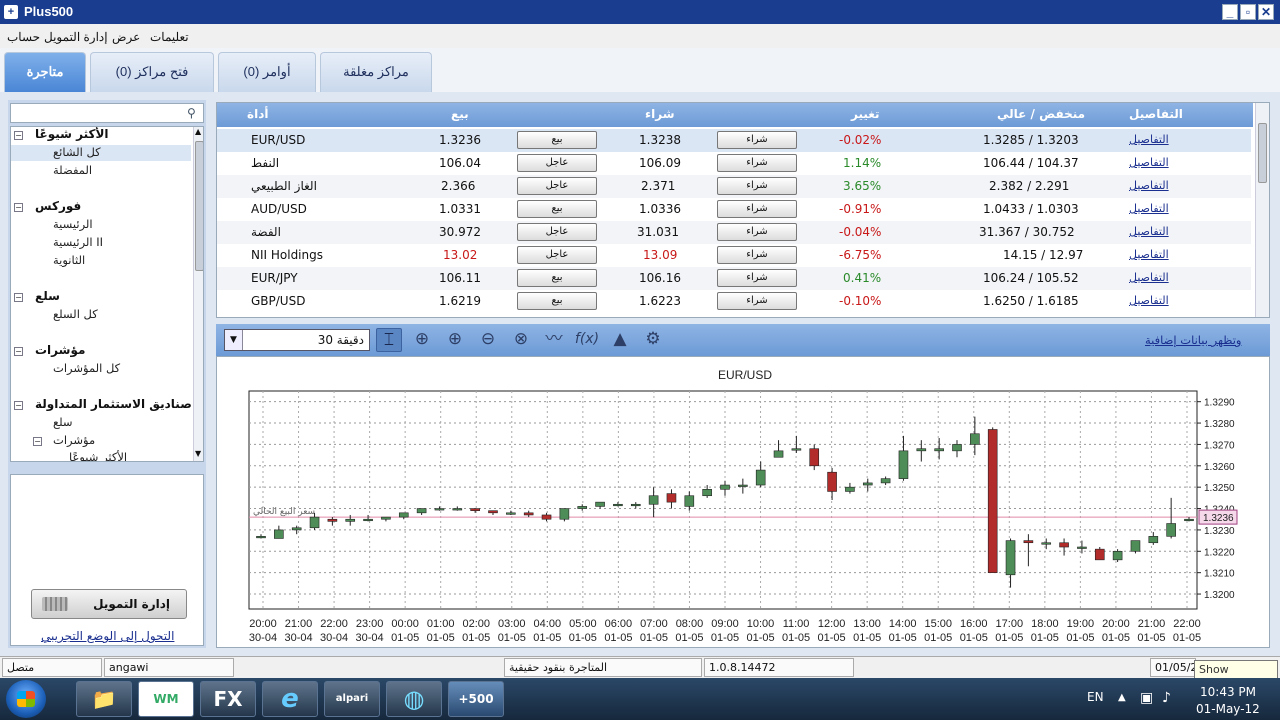 The width and height of the screenshot is (1280, 720). I want to click on volume-icon: ♪, so click(1166, 698).